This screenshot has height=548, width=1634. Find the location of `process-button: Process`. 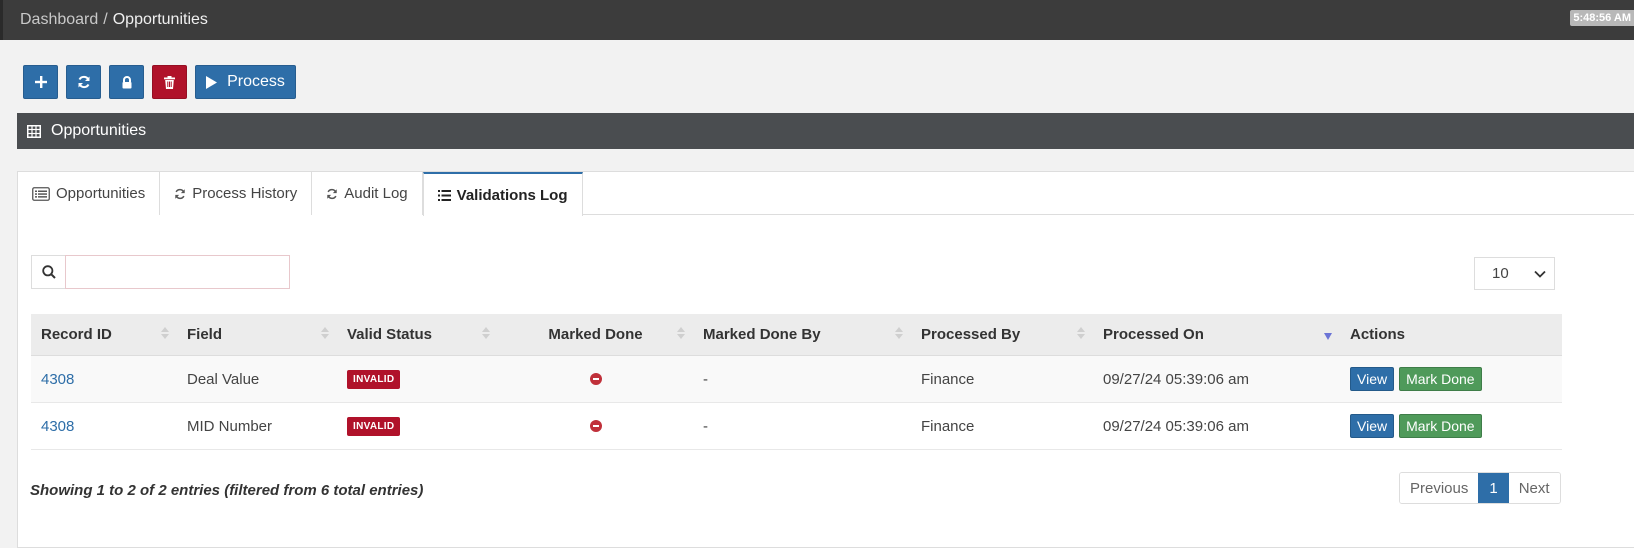

process-button: Process is located at coordinates (245, 82).